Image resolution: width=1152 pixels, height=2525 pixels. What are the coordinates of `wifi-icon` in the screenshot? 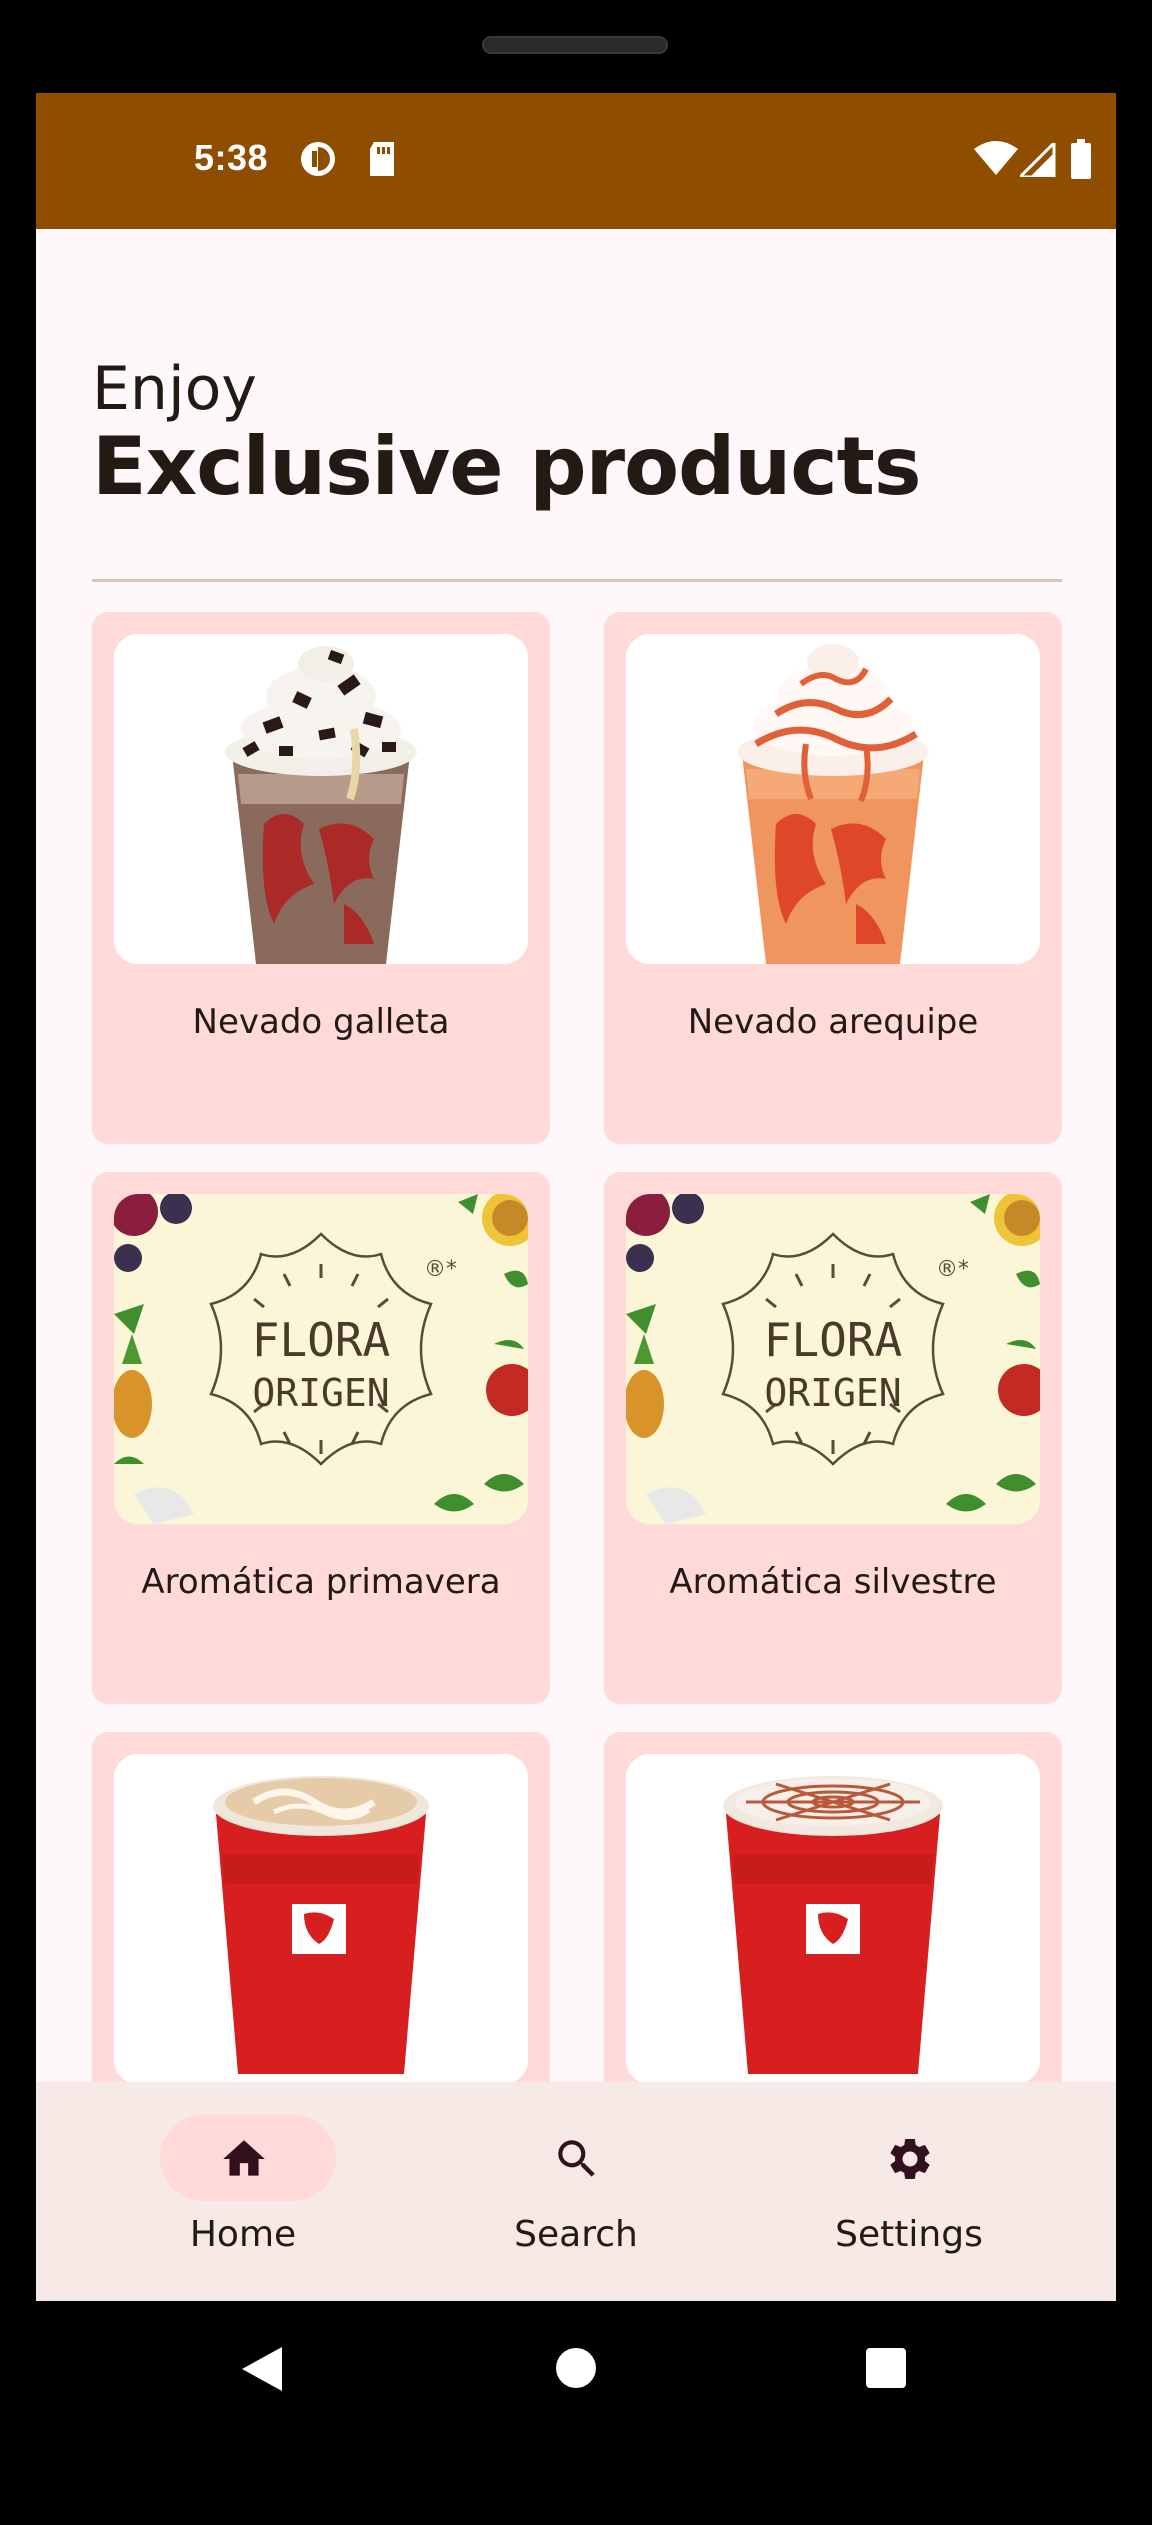 It's located at (996, 161).